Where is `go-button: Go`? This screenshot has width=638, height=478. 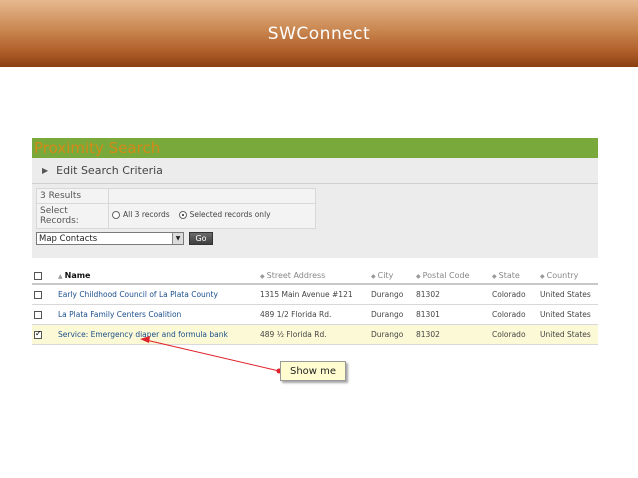 go-button: Go is located at coordinates (201, 238).